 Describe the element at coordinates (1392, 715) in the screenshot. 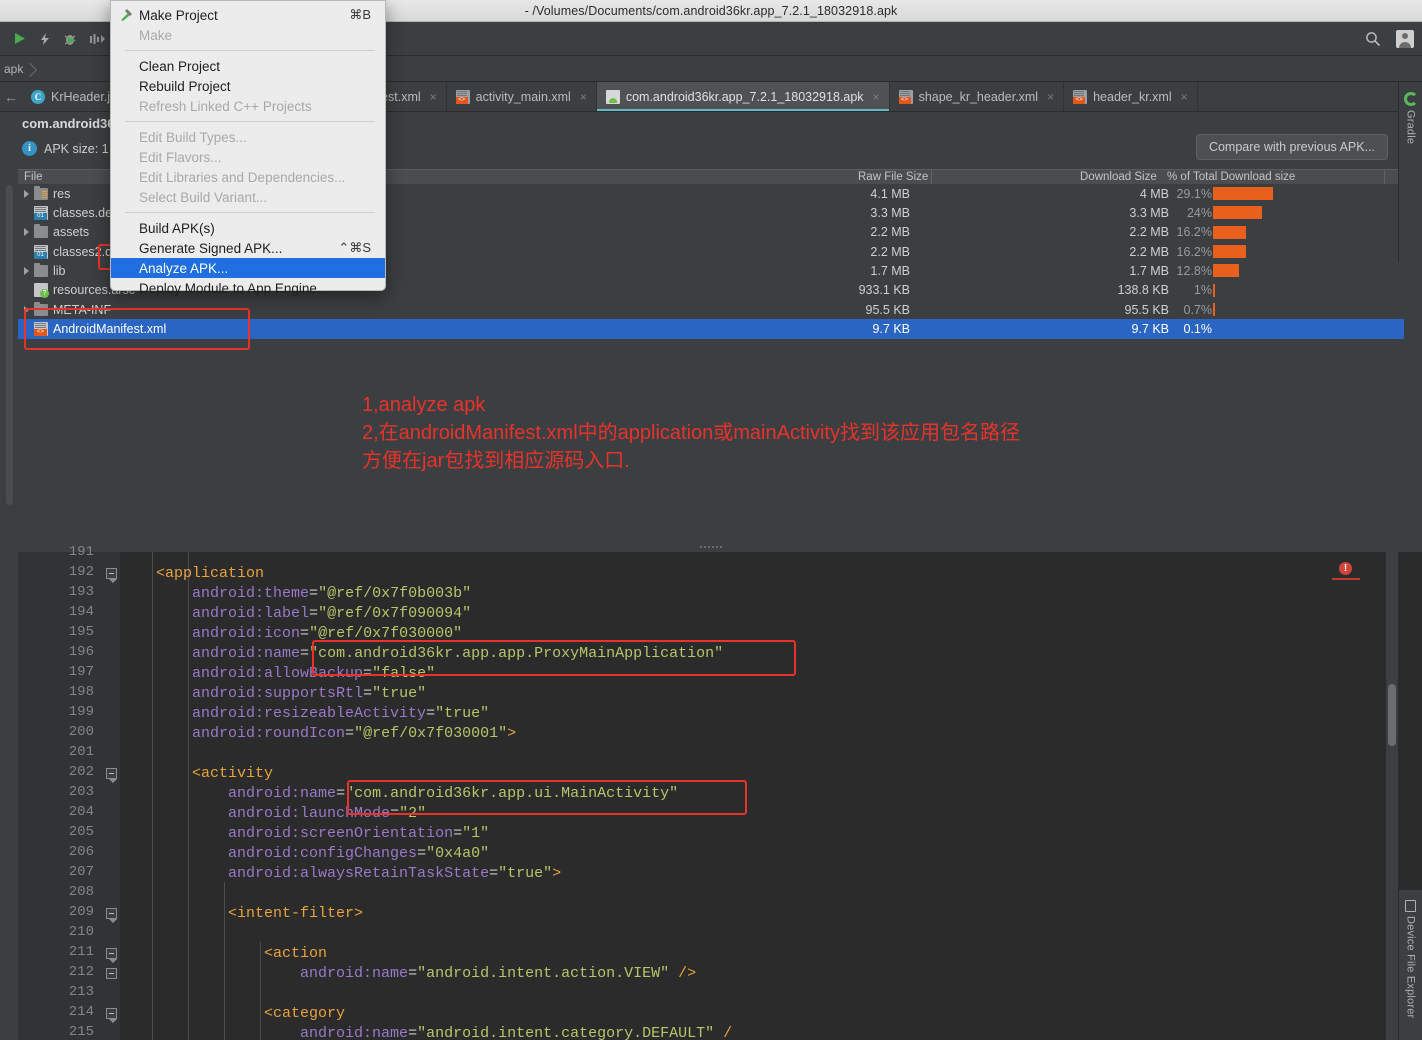

I see `editor-scroll-thumb` at that location.